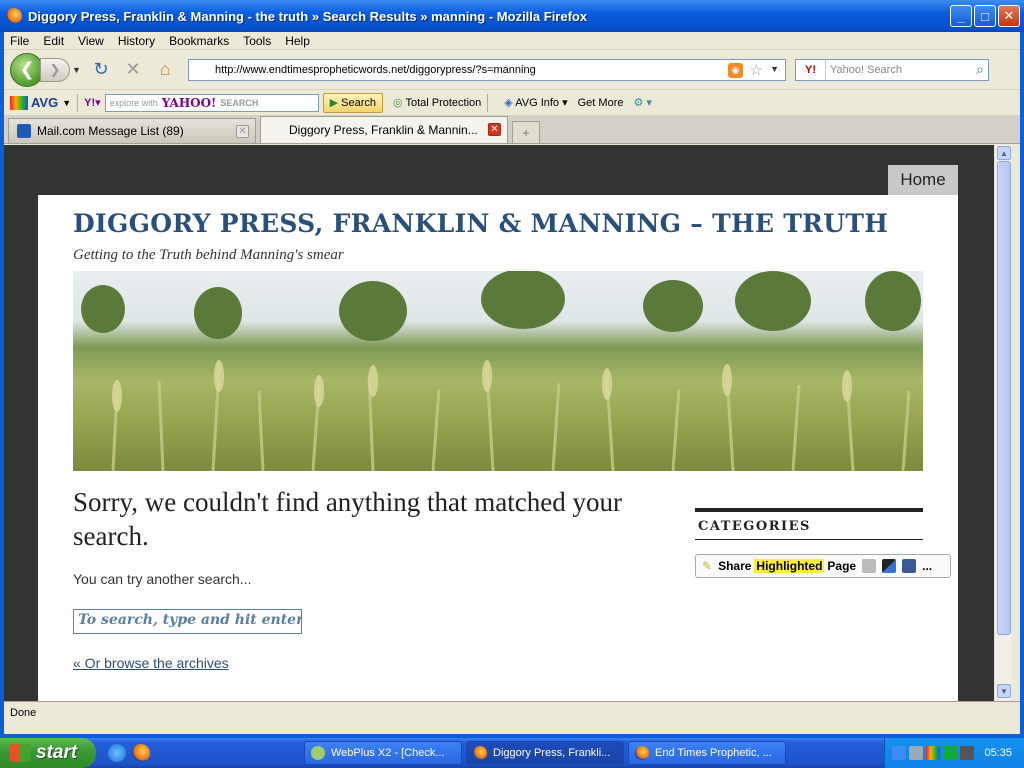  I want to click on categories-heading: CATEGORIES, so click(809, 524).